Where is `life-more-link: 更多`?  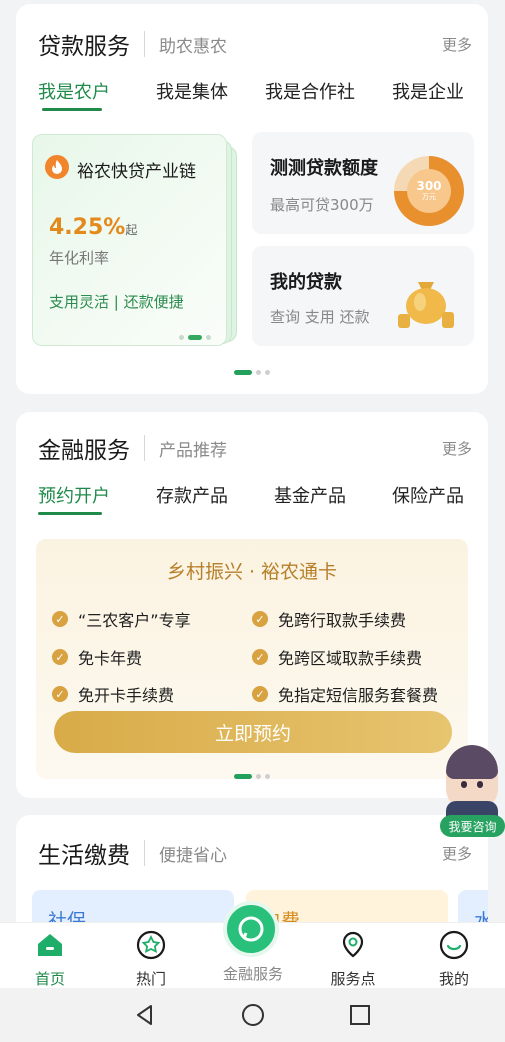
life-more-link: 更多 is located at coordinates (457, 853).